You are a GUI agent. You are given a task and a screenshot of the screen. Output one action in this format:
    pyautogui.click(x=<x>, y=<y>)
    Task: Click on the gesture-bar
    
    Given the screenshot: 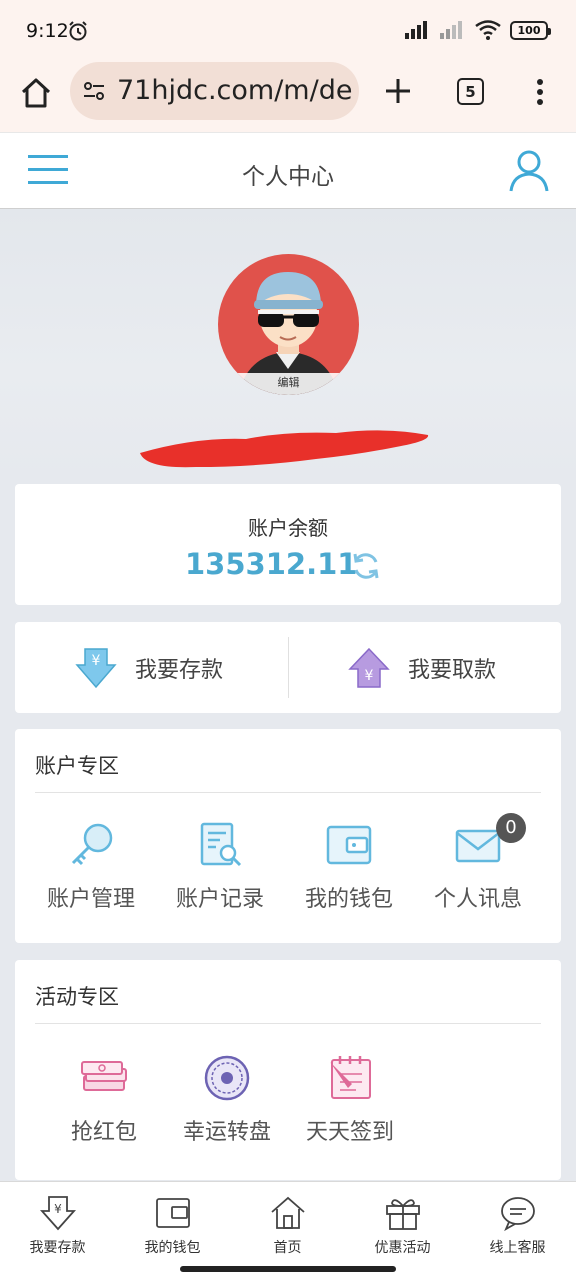 What is the action you would take?
    pyautogui.click(x=288, y=1269)
    